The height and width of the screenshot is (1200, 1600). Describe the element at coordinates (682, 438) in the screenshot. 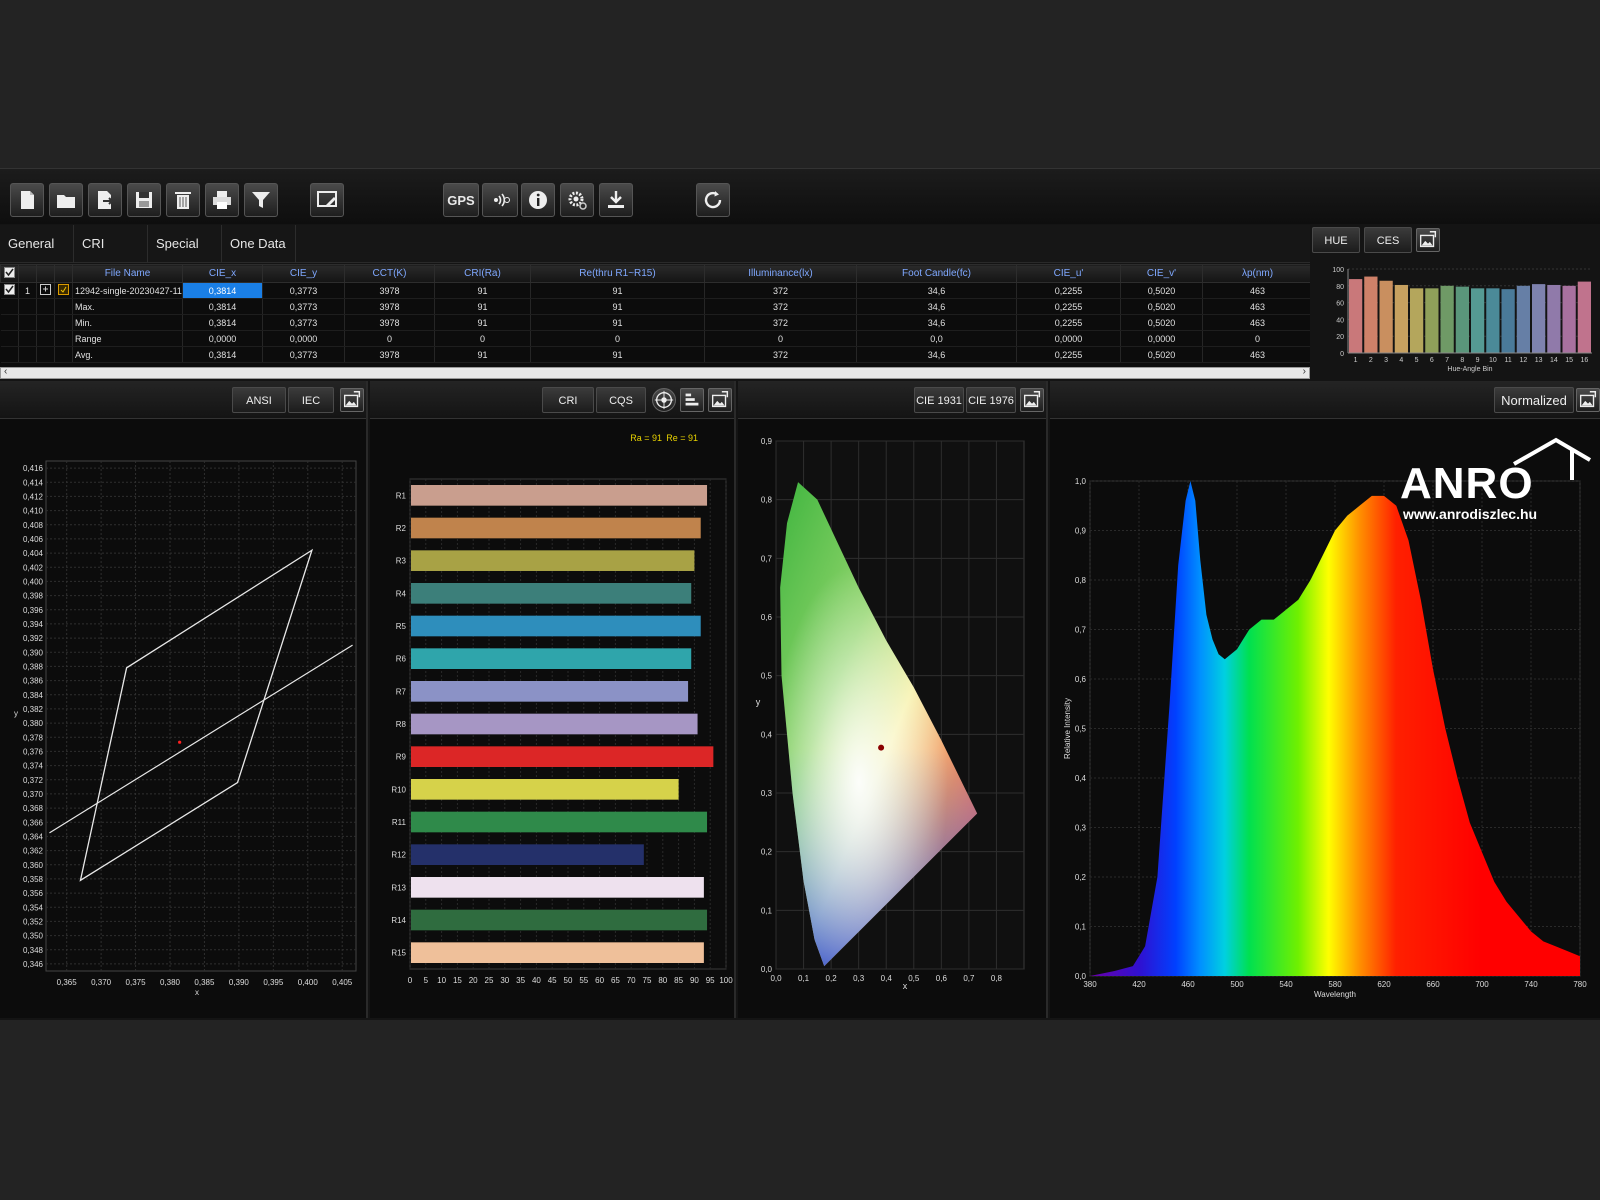

I see `re-label: Re = 91` at that location.